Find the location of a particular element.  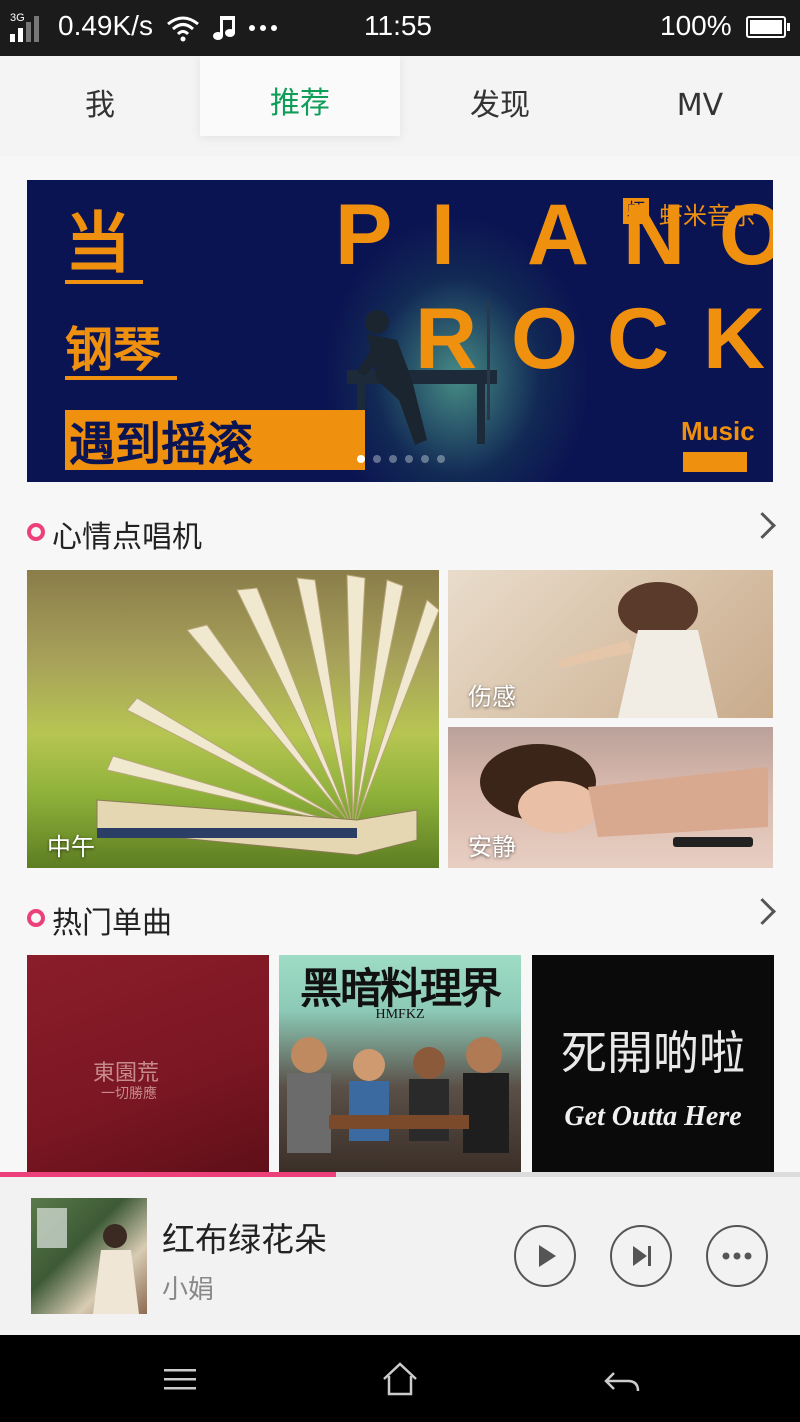

cover-subtitle: 一切勝應 is located at coordinates (129, 1094).